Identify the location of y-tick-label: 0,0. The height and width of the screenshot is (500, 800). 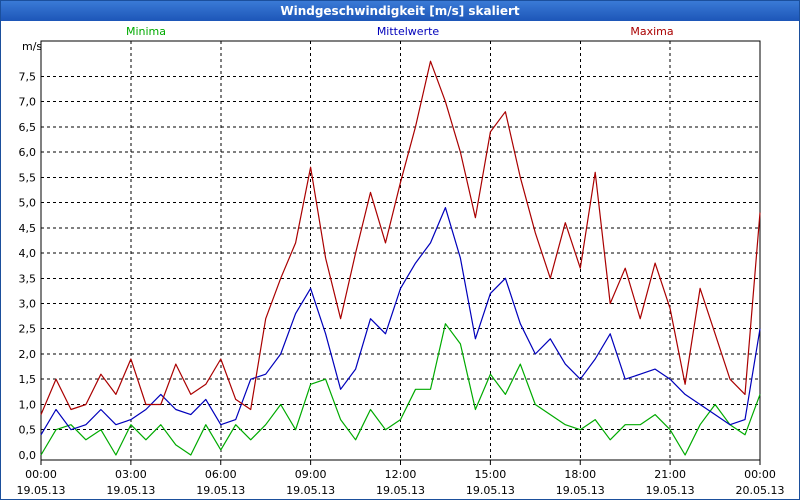
(28, 455).